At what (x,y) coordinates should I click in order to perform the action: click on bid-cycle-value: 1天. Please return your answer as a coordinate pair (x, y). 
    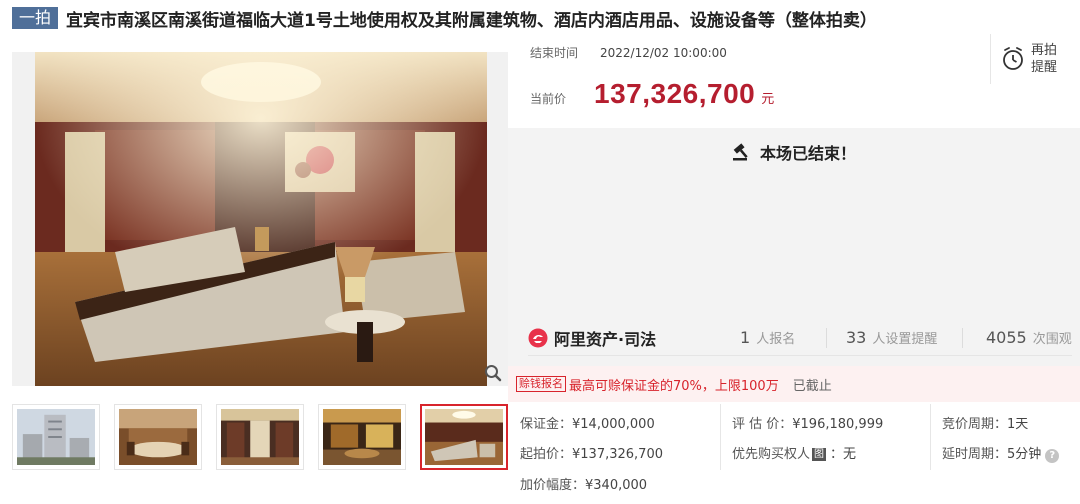
    Looking at the image, I should click on (1018, 424).